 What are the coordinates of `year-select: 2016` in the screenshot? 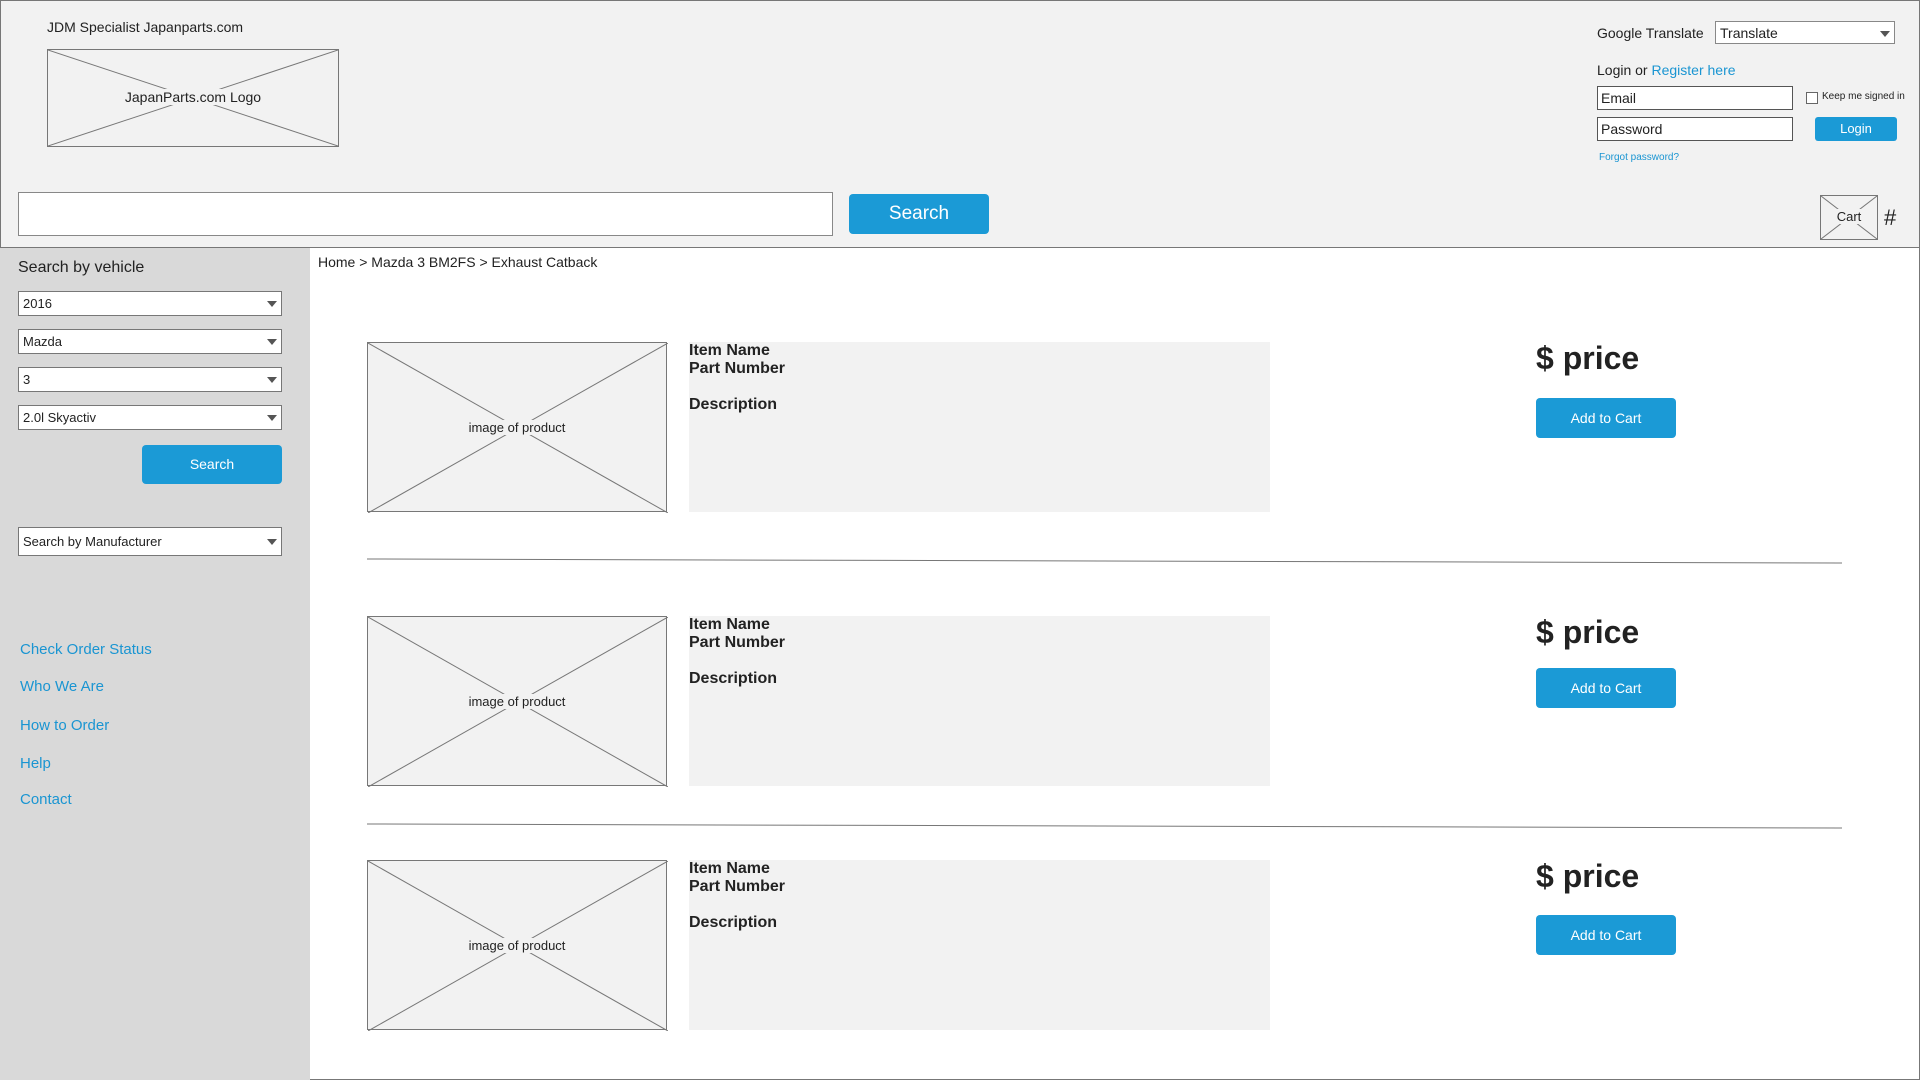 It's located at (150, 303).